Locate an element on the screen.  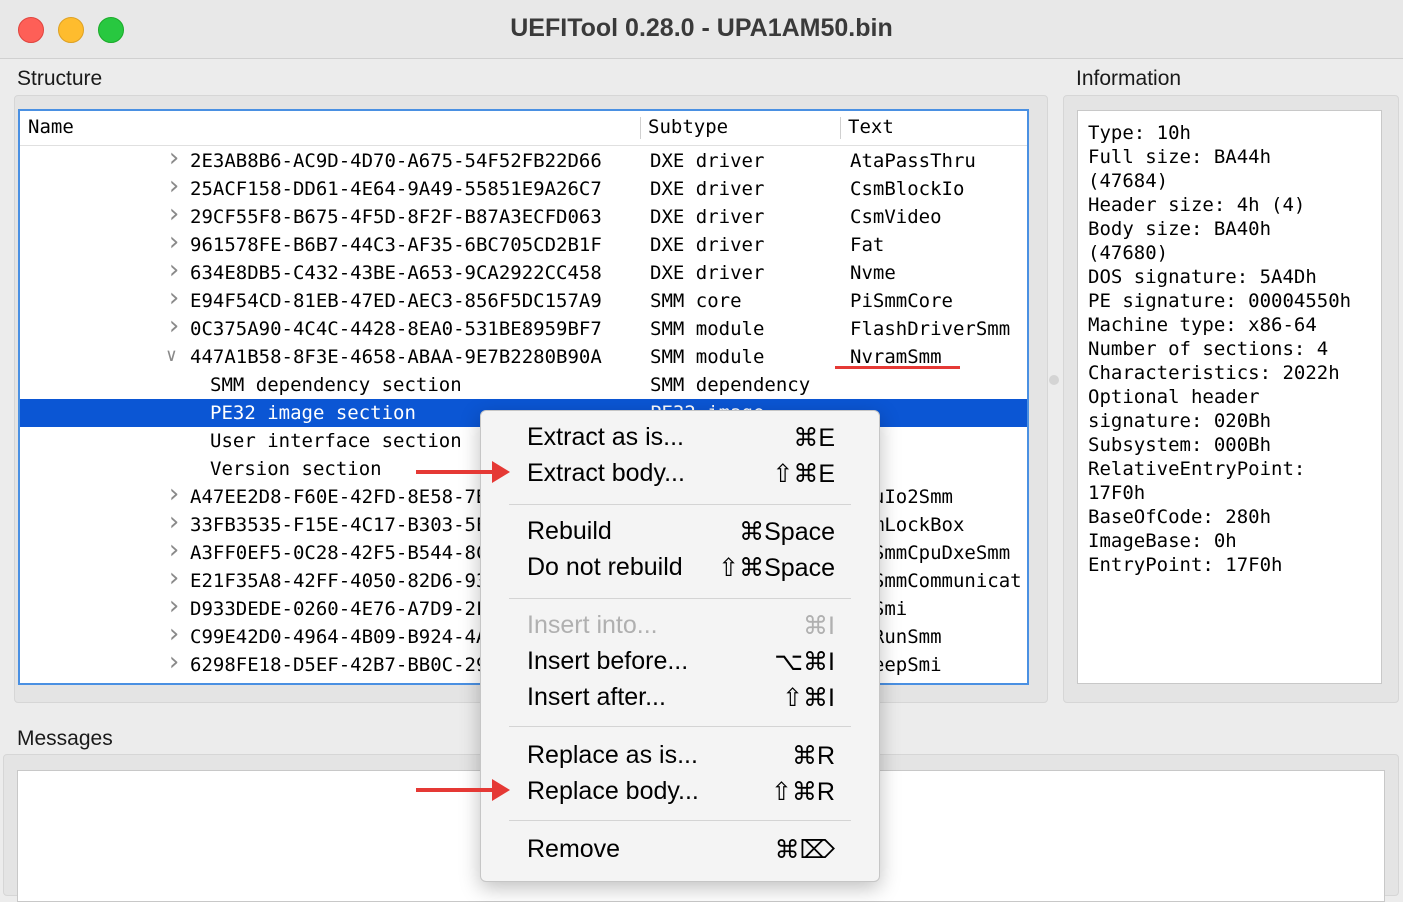
row-name: 961578FE-B6B7-44C3-AF35-6BC705CD2B1F is located at coordinates (396, 245).